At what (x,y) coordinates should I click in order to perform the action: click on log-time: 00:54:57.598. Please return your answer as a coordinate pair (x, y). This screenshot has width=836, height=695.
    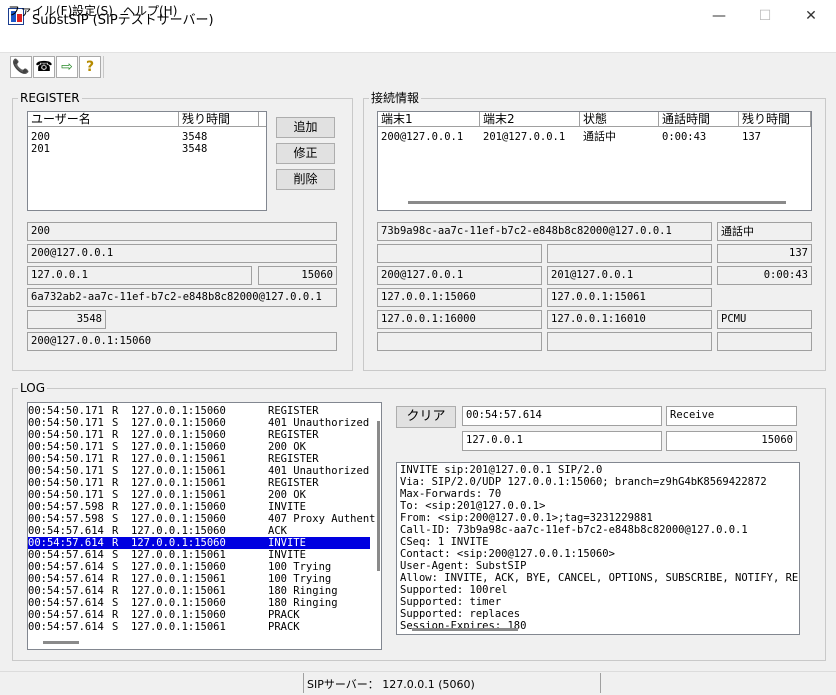
    Looking at the image, I should click on (66, 507).